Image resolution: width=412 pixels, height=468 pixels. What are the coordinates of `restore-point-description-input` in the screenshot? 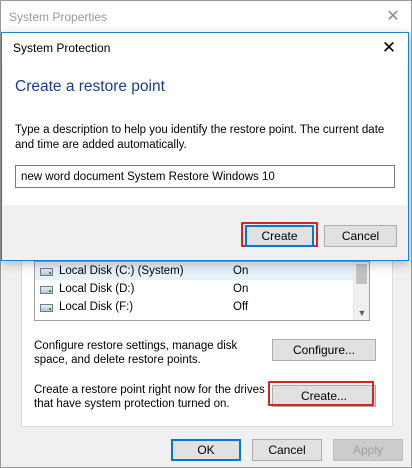 It's located at (205, 176).